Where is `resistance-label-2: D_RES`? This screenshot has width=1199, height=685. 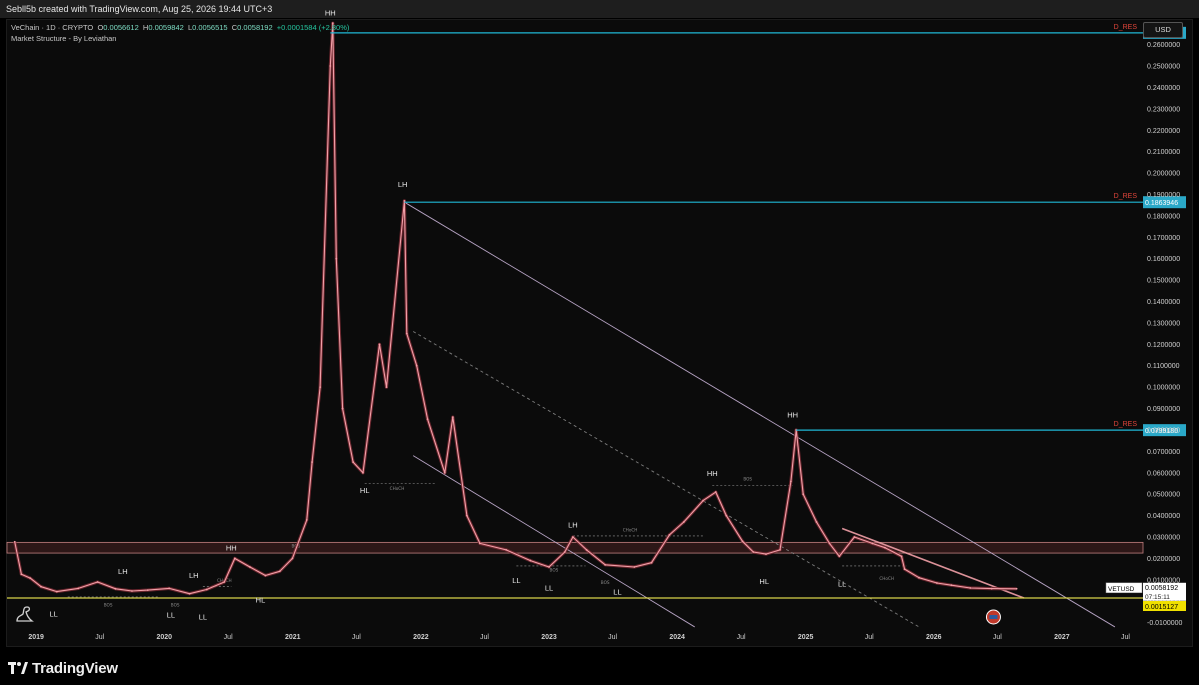
resistance-label-2: D_RES is located at coordinates (1126, 424).